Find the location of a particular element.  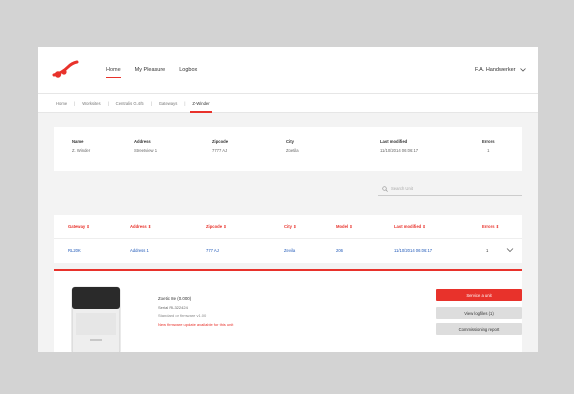

info-city: City Zoetila is located at coordinates (292, 146).